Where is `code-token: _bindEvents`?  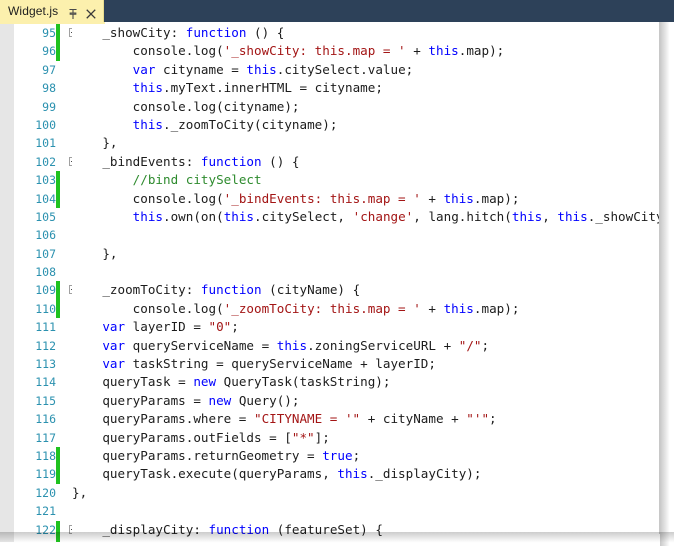 code-token: _bindEvents is located at coordinates (144, 161).